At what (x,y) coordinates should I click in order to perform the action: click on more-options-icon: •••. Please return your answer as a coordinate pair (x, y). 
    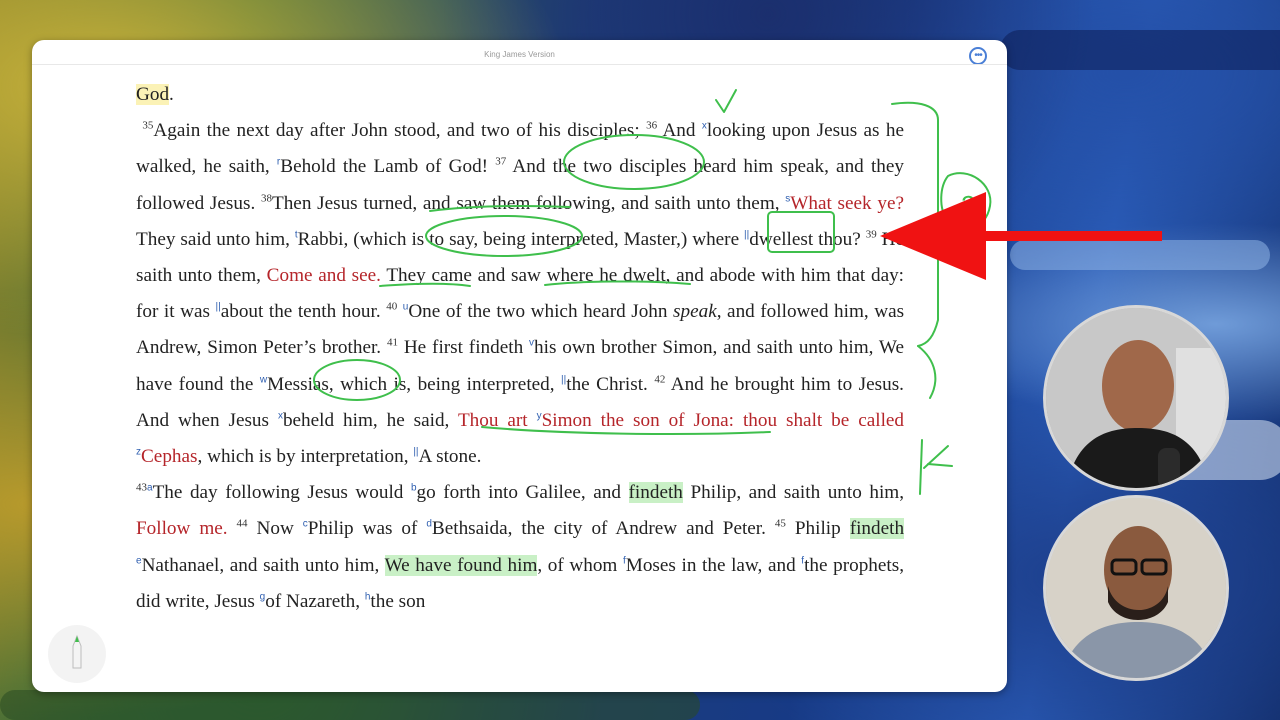
    Looking at the image, I should click on (978, 55).